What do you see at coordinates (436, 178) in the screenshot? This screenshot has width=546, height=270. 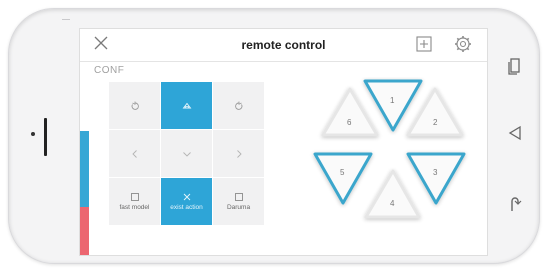 I see `triangle-3: 3` at bounding box center [436, 178].